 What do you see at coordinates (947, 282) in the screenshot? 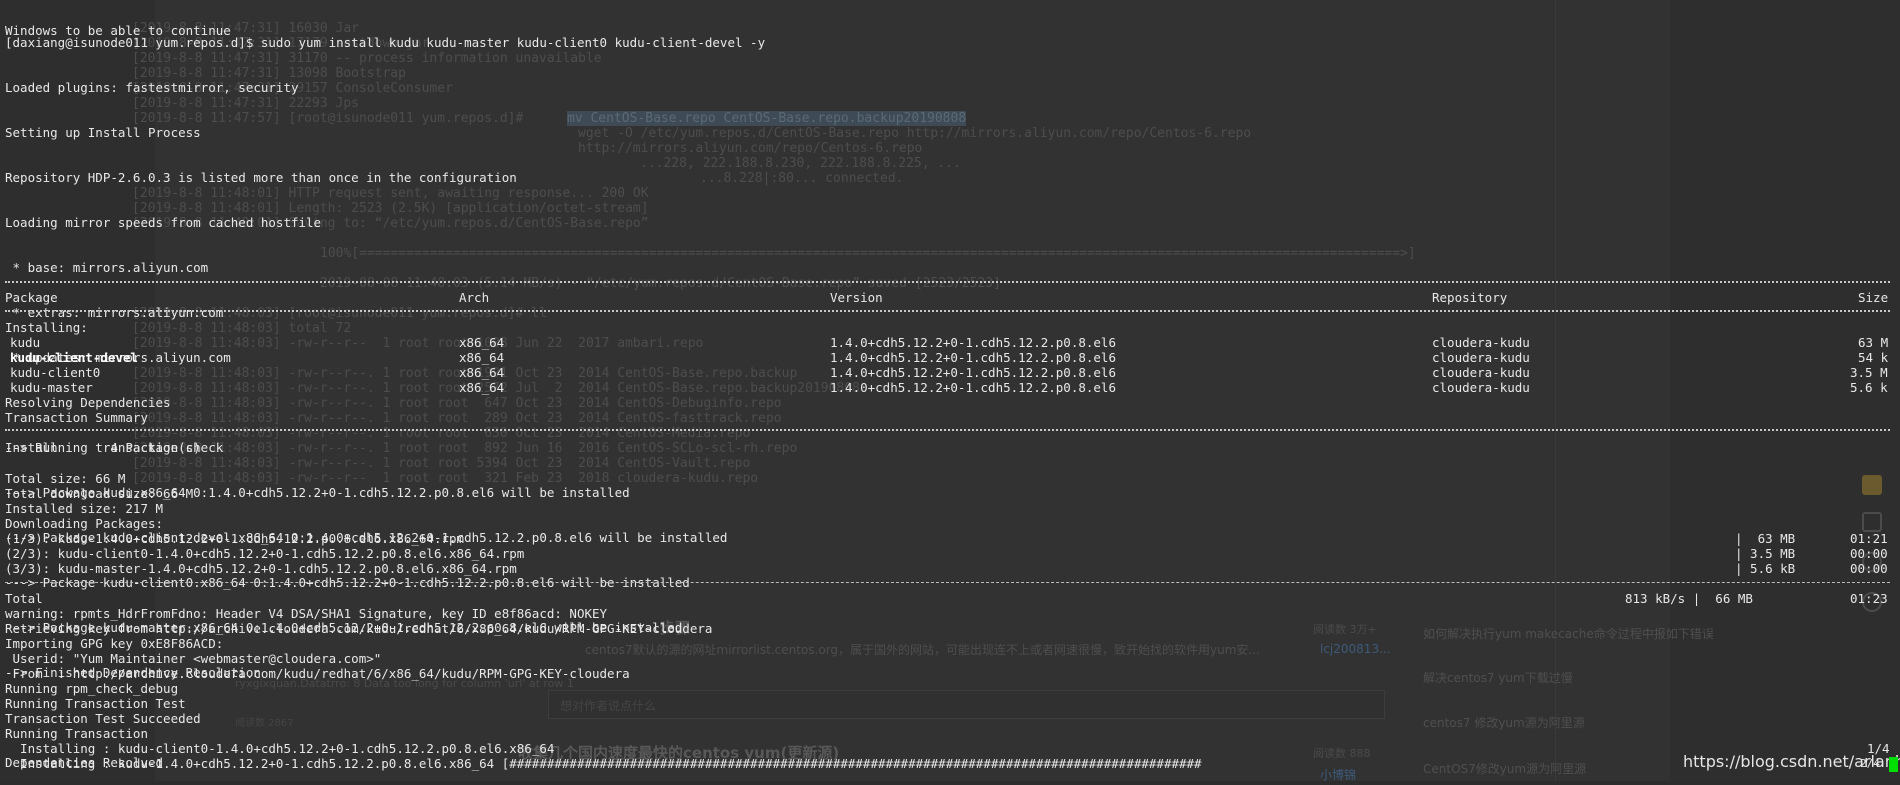
I see `table-top-rule` at bounding box center [947, 282].